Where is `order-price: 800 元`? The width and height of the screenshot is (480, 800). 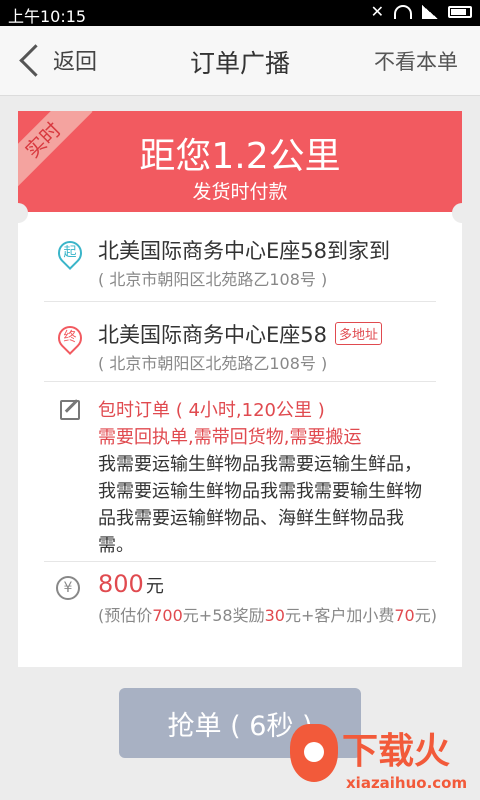
order-price: 800 元 is located at coordinates (131, 584).